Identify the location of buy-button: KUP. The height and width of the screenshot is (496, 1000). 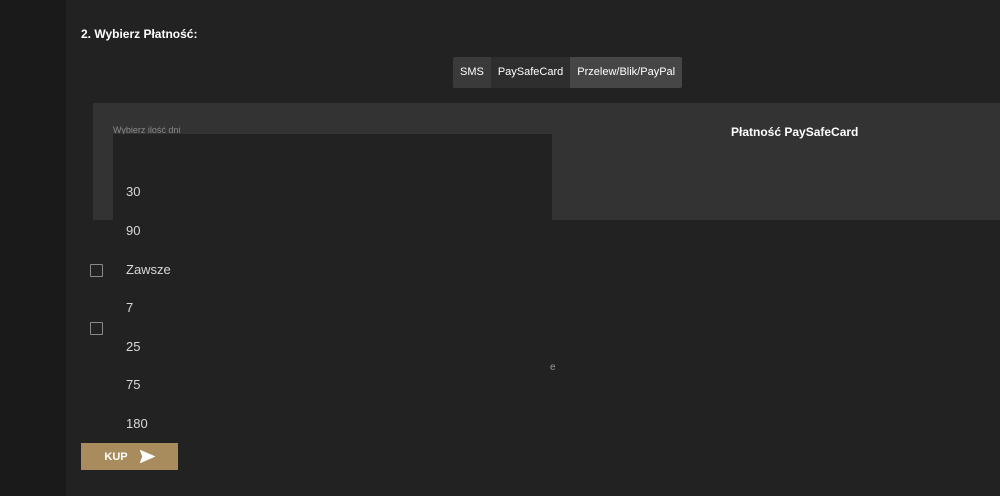
(129, 456).